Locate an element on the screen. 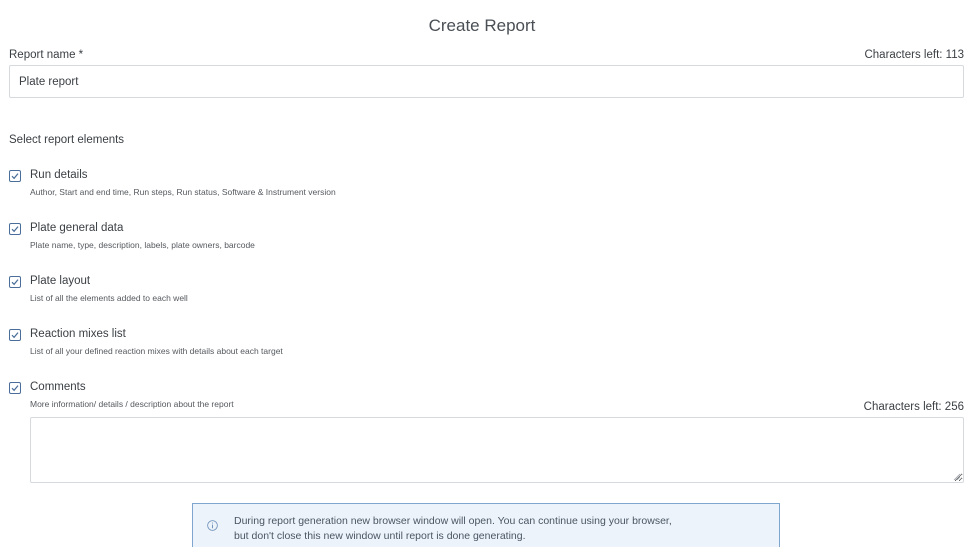 Image resolution: width=964 pixels, height=547 pixels. plate-layout-checkbox is located at coordinates (15, 282).